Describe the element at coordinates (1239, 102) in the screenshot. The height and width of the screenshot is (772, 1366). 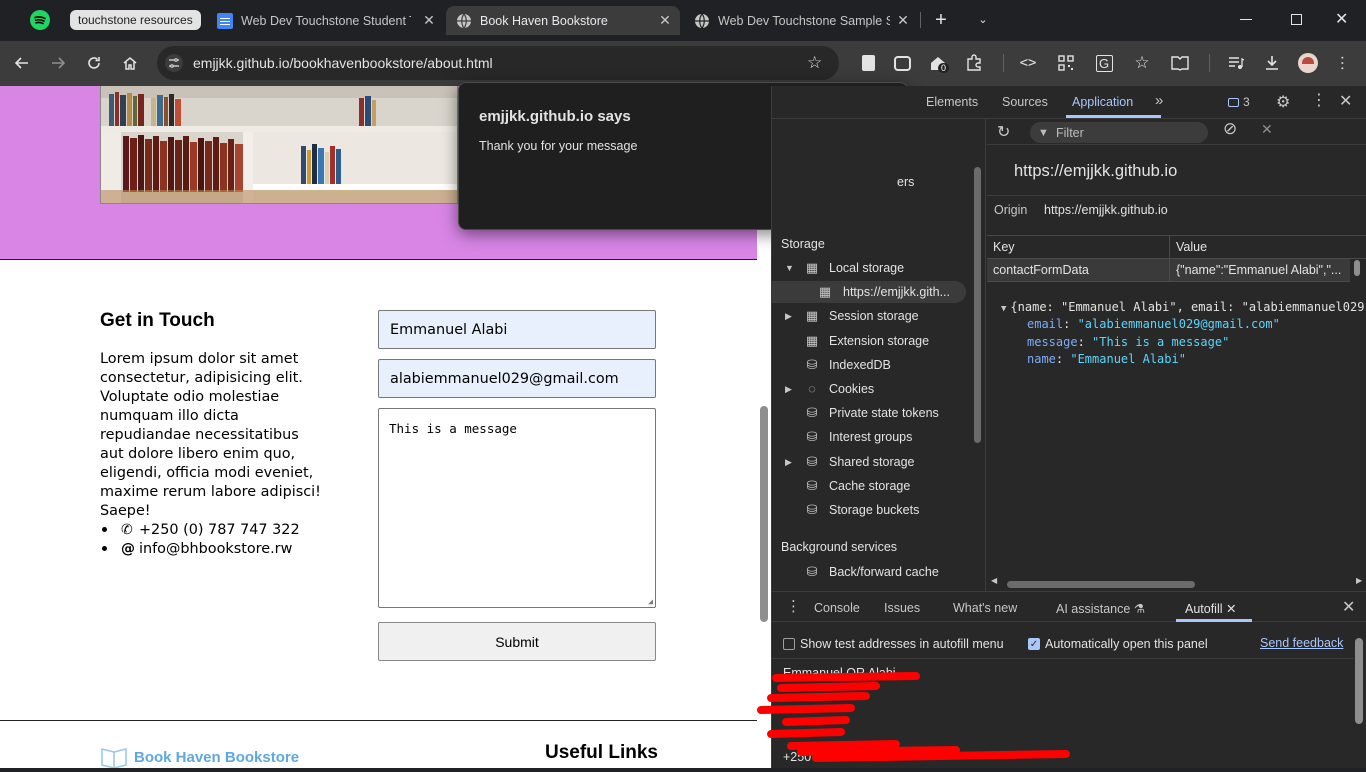
I see `issues-counter: 3` at that location.